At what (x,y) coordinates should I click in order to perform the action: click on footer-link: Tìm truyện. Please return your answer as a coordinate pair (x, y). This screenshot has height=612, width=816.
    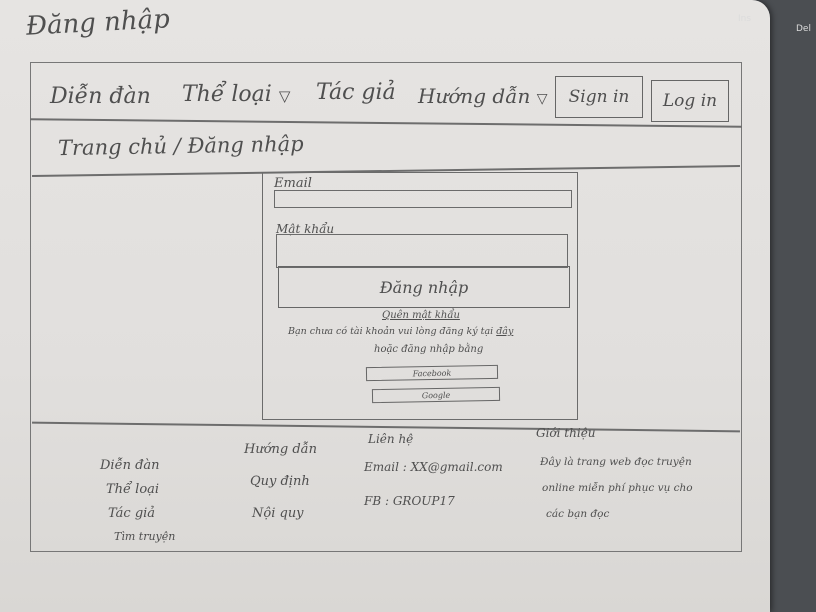
    Looking at the image, I should click on (144, 536).